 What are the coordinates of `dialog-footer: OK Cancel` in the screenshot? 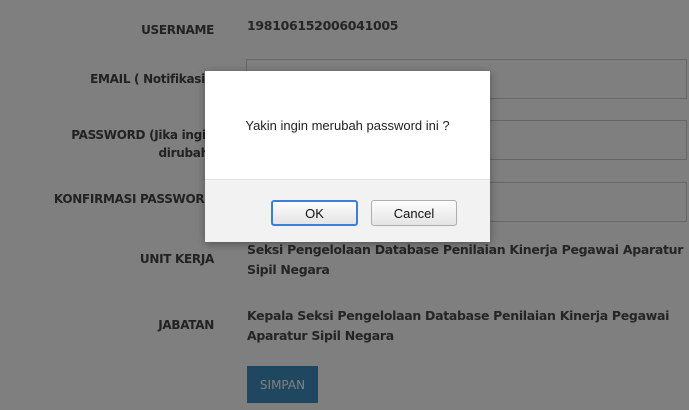 It's located at (347, 210).